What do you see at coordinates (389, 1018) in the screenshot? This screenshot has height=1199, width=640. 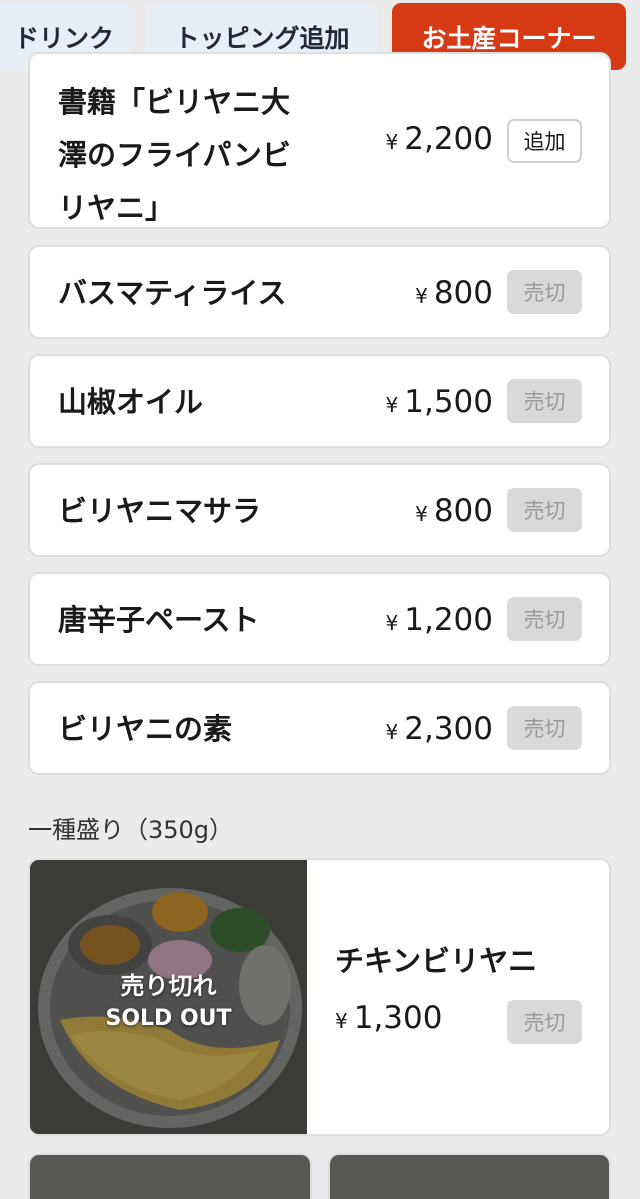 I see `product-price: ¥ 1,300` at bounding box center [389, 1018].